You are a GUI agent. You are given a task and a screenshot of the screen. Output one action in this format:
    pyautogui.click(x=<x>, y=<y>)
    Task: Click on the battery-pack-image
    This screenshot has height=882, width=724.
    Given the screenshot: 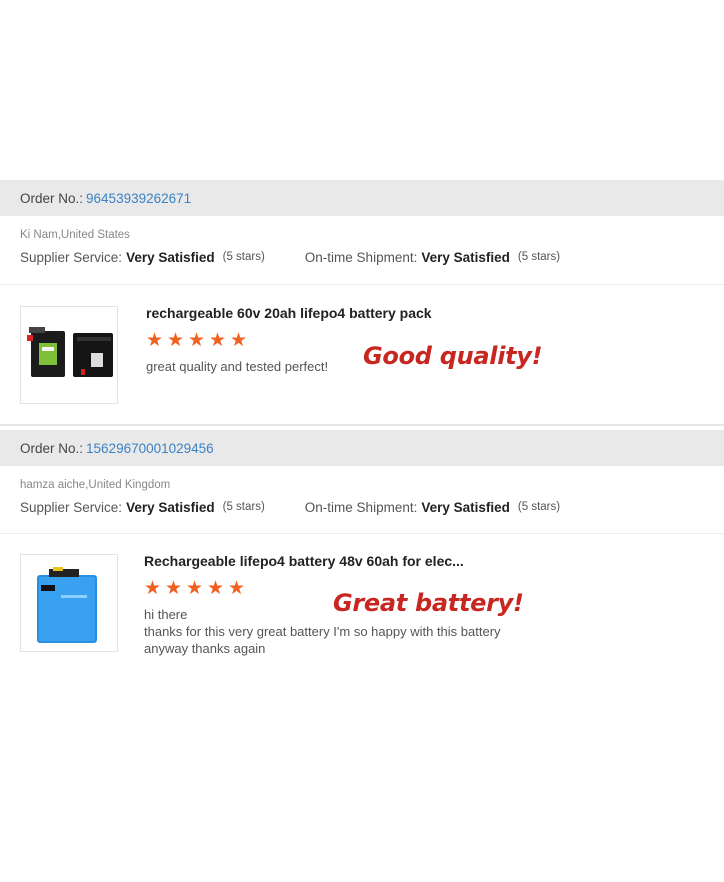 What is the action you would take?
    pyautogui.click(x=69, y=355)
    